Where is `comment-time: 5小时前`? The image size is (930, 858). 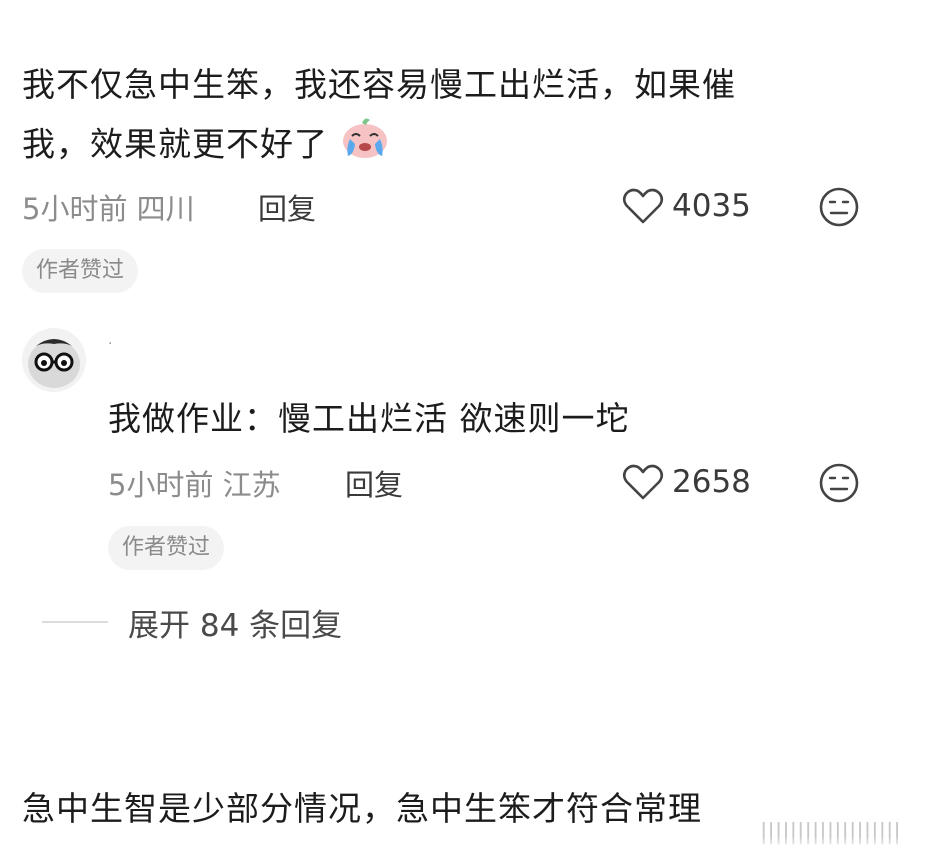 comment-time: 5小时前 is located at coordinates (75, 209).